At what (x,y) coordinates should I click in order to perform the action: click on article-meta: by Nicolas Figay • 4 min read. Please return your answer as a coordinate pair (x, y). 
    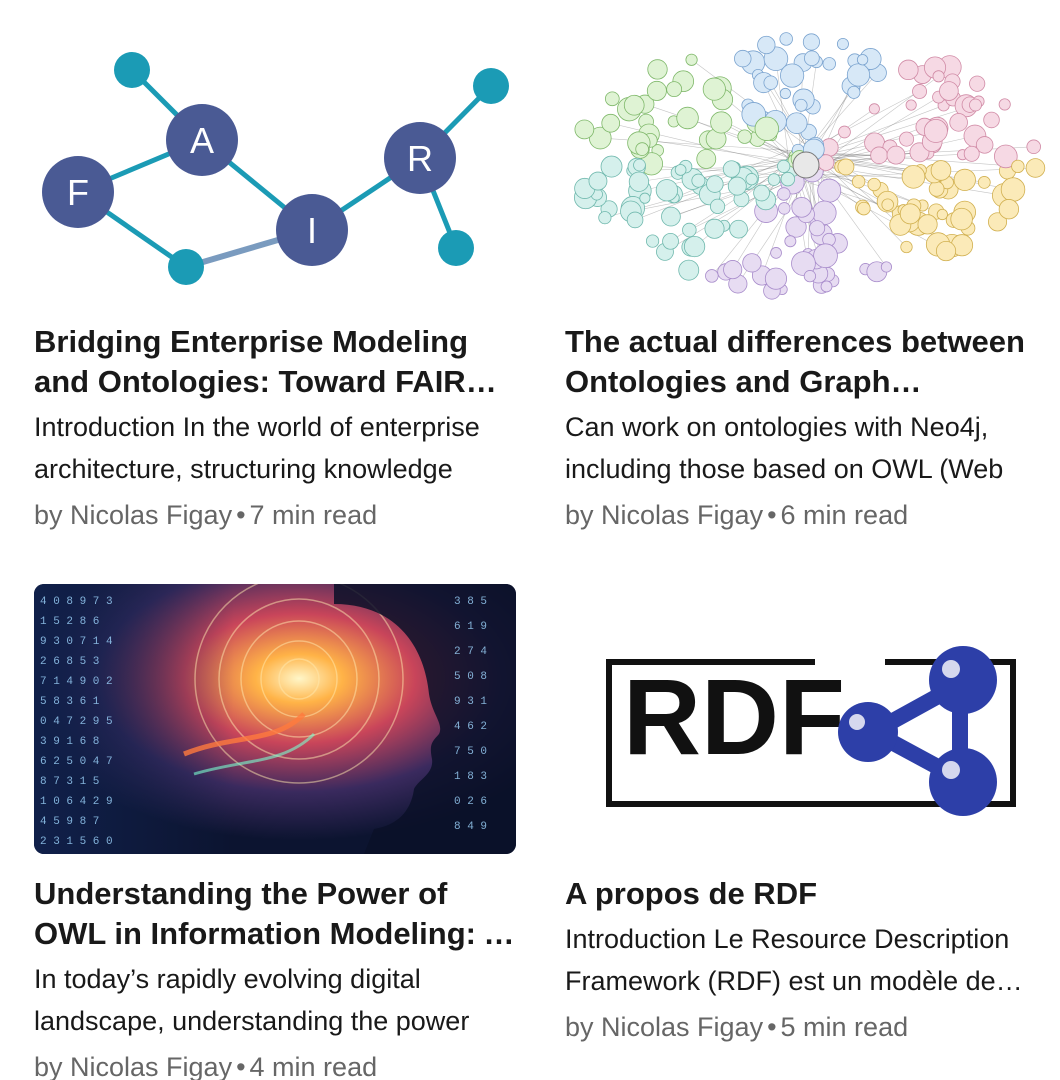
    Looking at the image, I should click on (275, 1063).